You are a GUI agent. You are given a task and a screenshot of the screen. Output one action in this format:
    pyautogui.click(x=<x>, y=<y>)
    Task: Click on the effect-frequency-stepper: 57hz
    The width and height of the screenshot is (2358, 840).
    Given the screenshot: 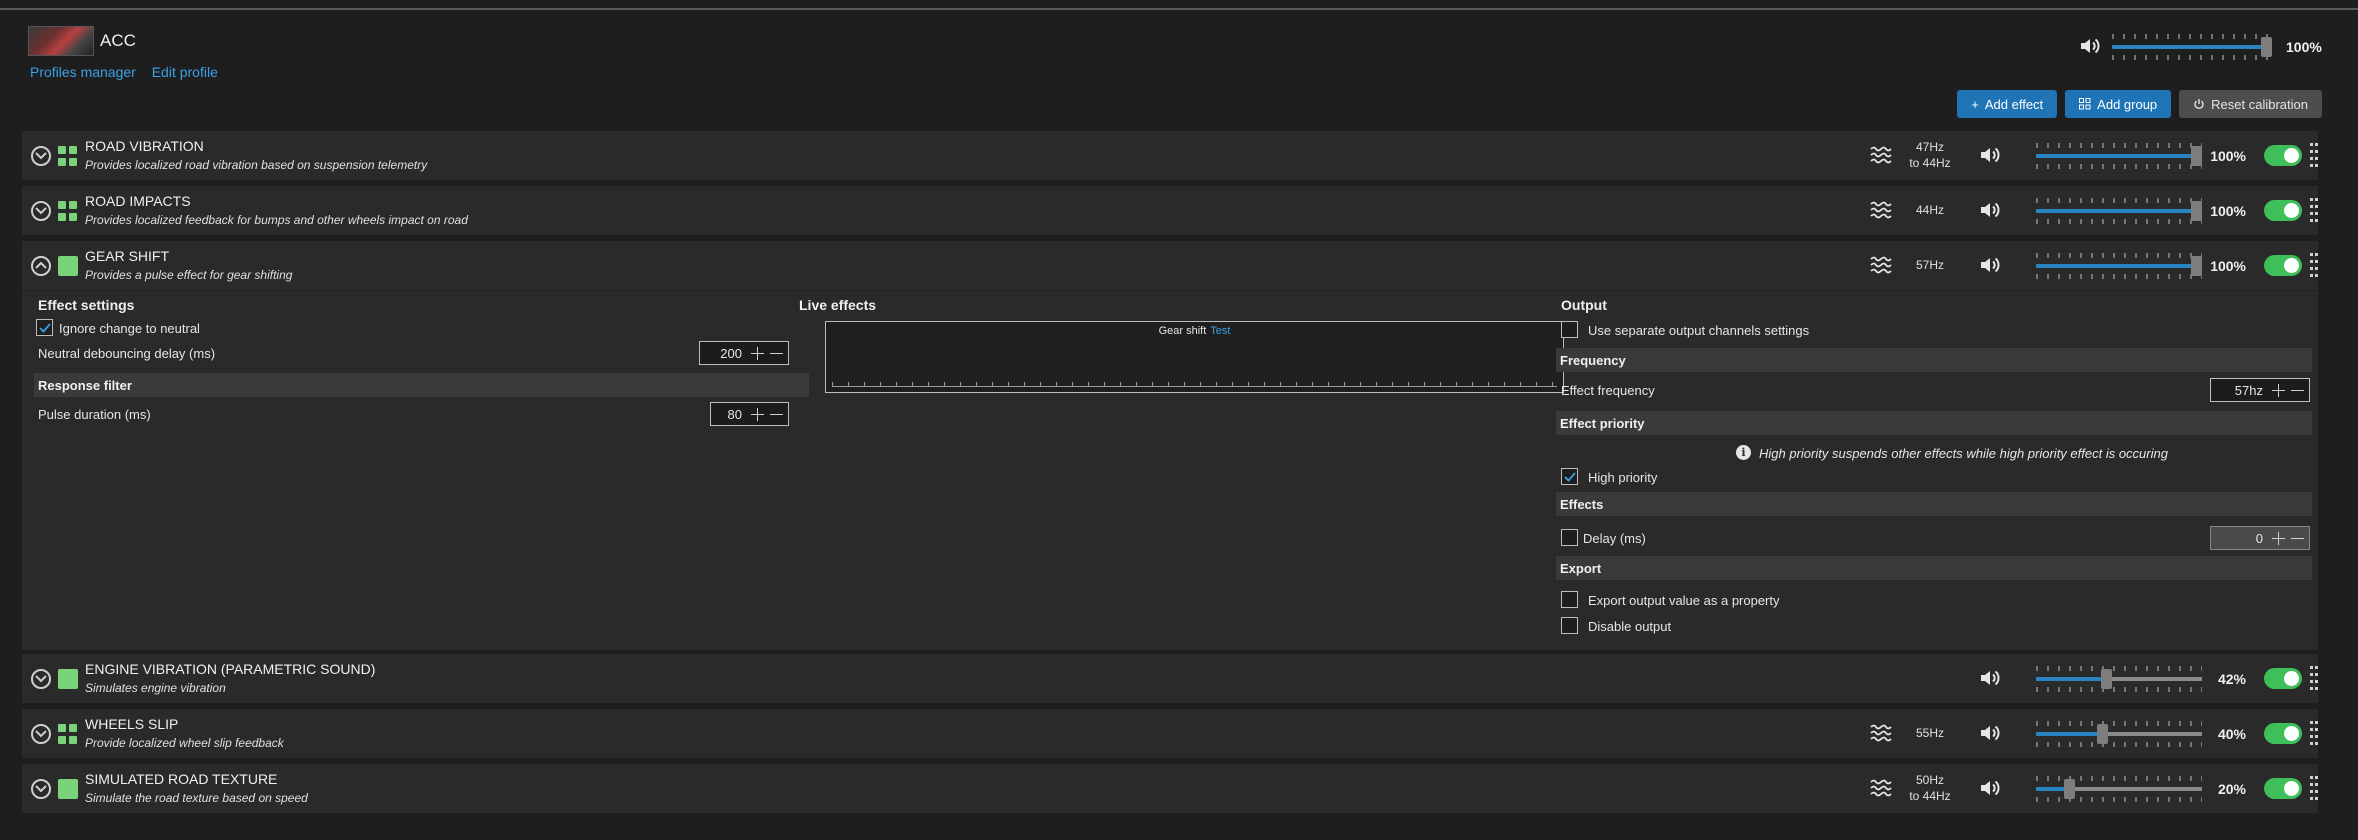 What is the action you would take?
    pyautogui.click(x=2260, y=390)
    